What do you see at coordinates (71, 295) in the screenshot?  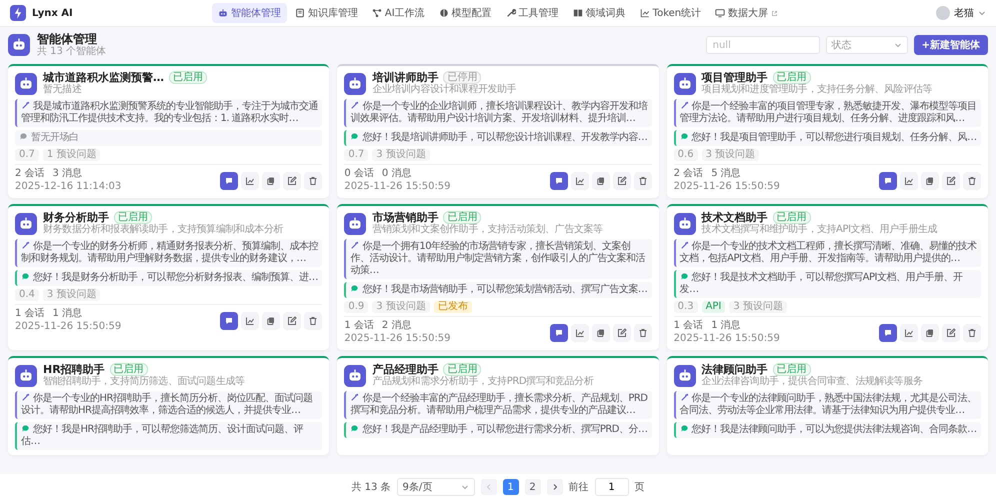 I see `question-count-tag: 3 预设问题` at bounding box center [71, 295].